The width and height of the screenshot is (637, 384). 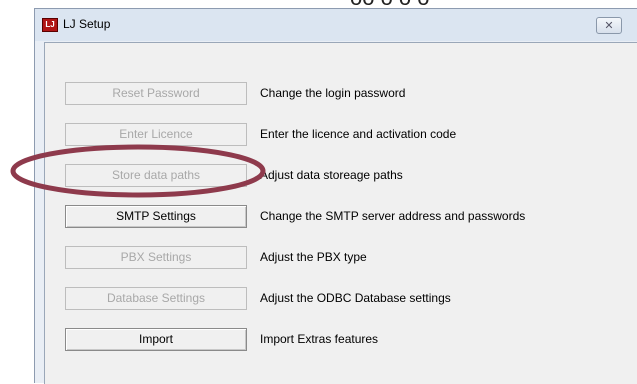 I want to click on store-data-paths-description: Adjust data storeage paths, so click(x=331, y=175).